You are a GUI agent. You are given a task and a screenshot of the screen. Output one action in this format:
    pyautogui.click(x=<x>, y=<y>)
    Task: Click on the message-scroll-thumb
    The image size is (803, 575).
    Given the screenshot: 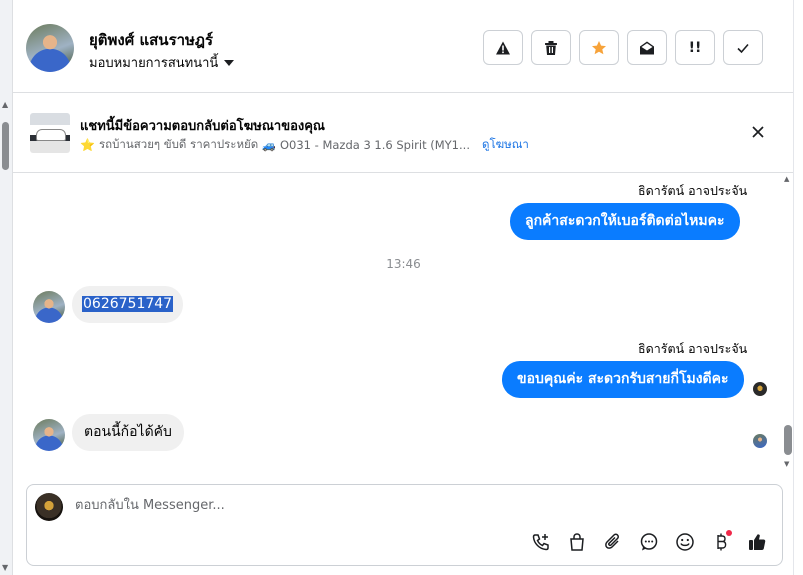 What is the action you would take?
    pyautogui.click(x=788, y=440)
    